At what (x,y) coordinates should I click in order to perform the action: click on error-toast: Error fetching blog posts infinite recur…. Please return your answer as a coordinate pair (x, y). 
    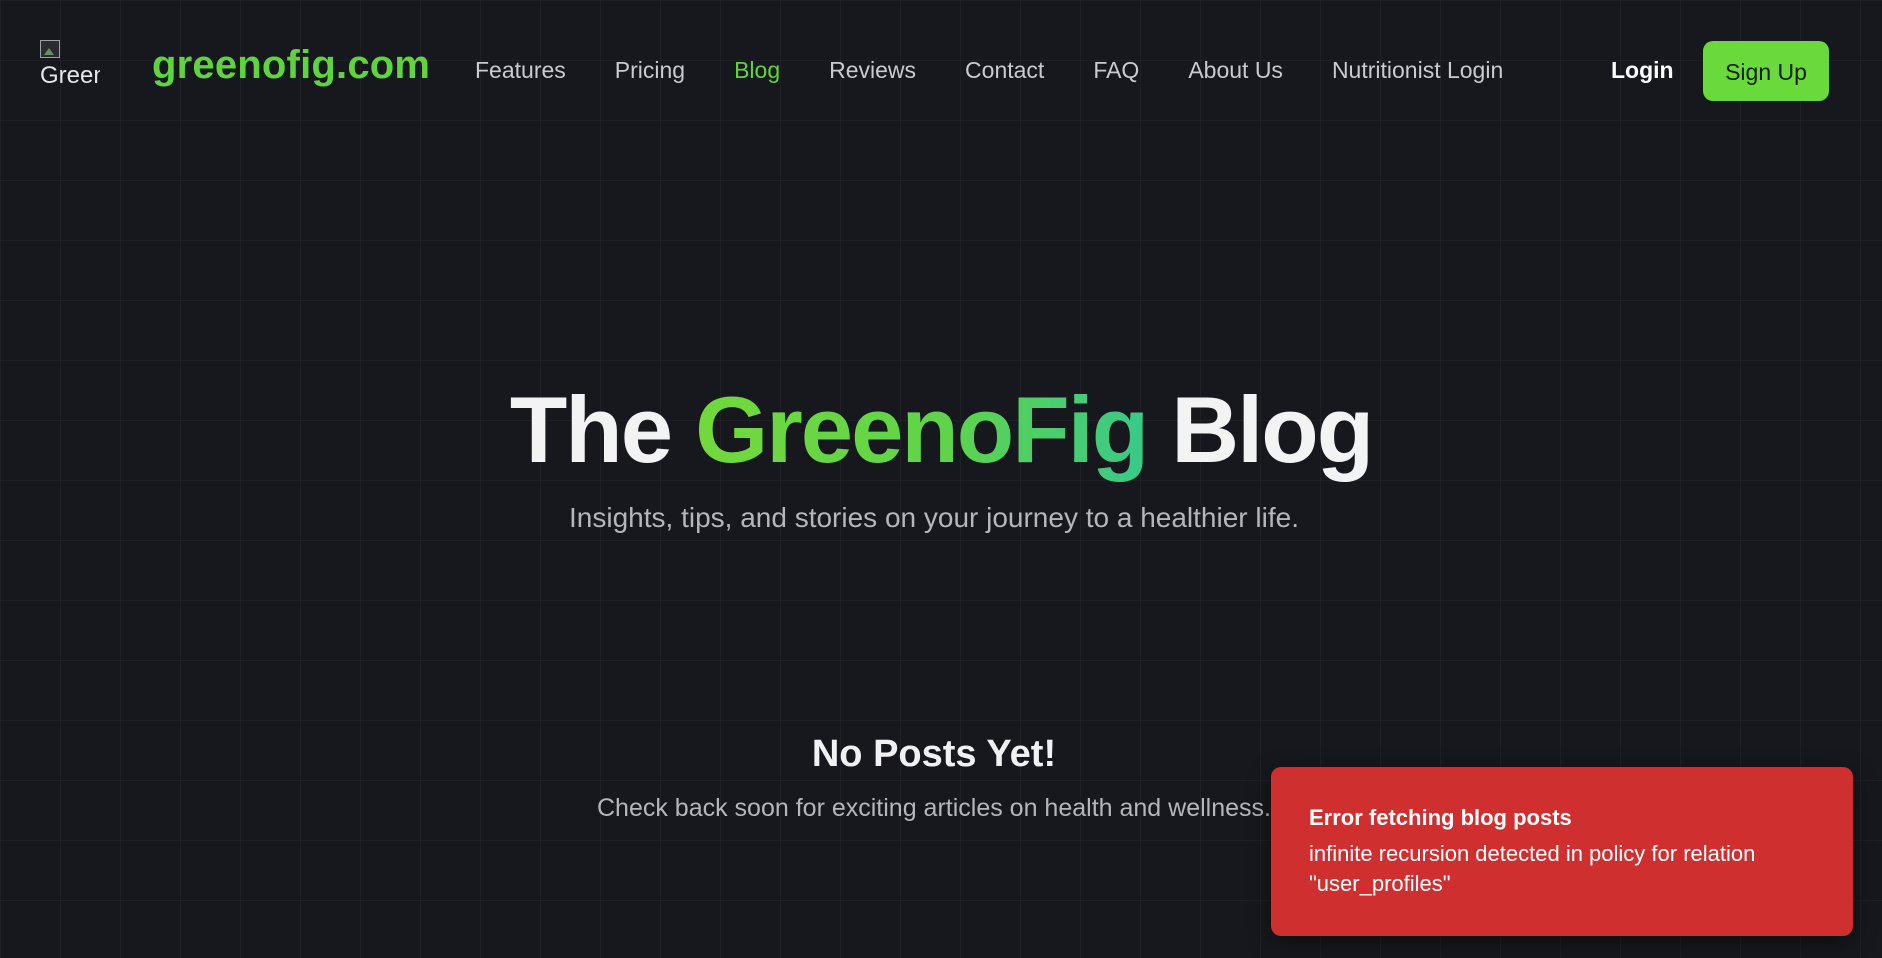
    Looking at the image, I should click on (1562, 851).